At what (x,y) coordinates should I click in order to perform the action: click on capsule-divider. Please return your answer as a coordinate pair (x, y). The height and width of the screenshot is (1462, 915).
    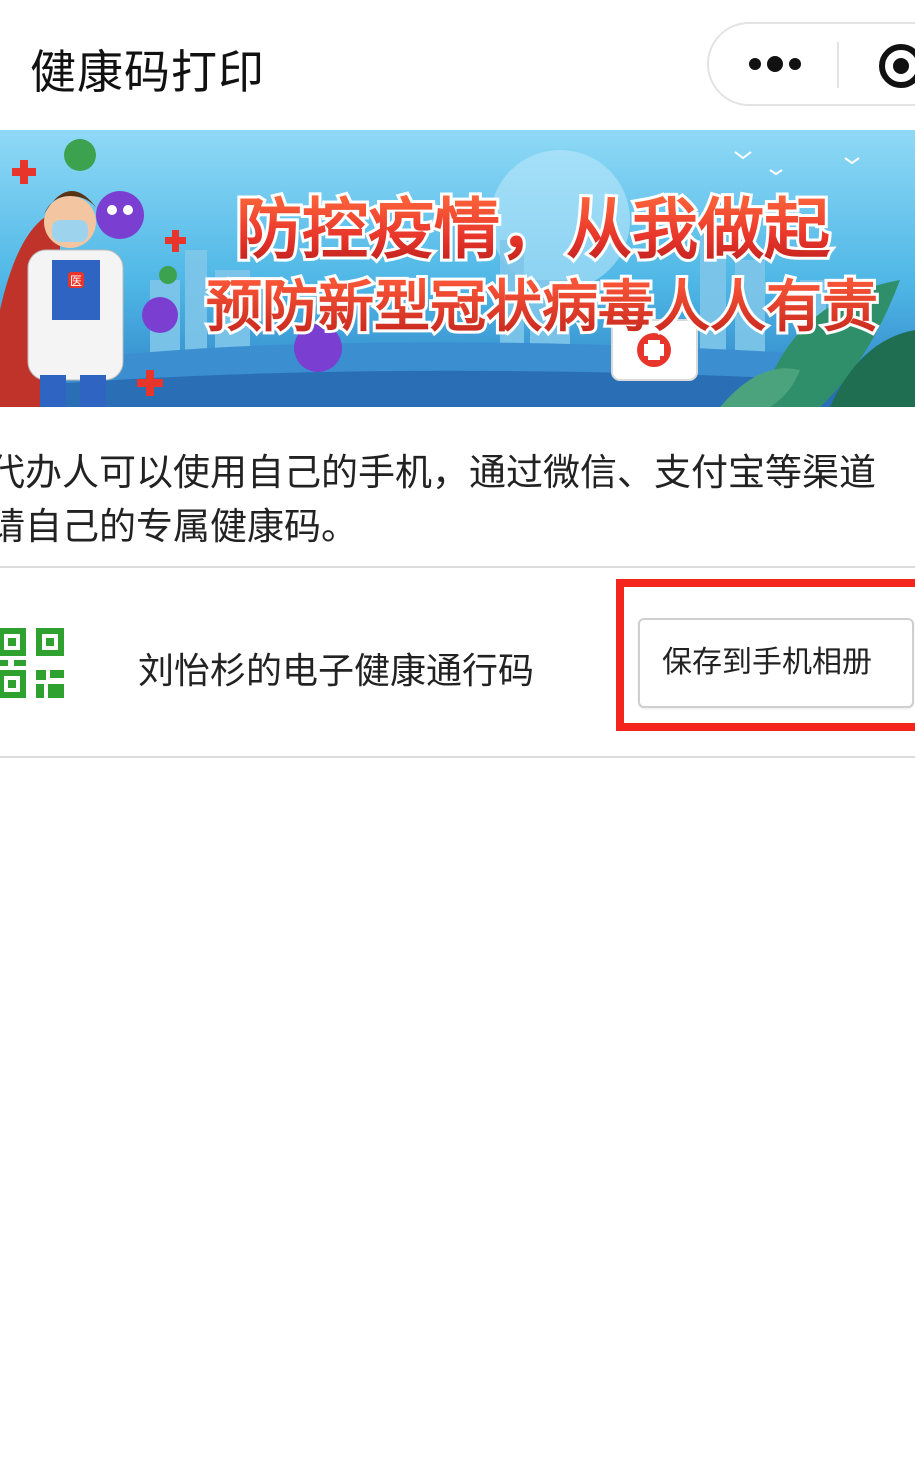
    Looking at the image, I should click on (838, 65).